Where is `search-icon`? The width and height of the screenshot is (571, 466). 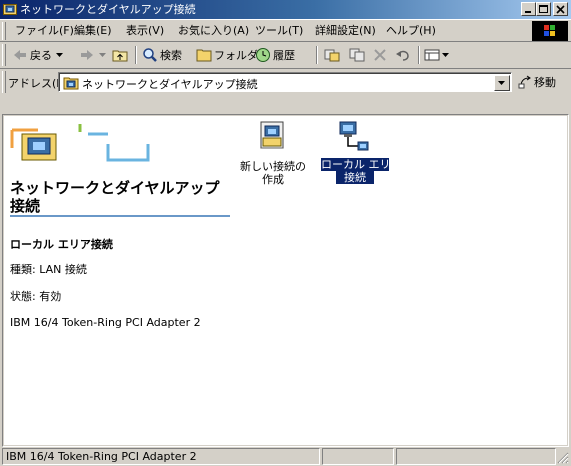 search-icon is located at coordinates (150, 55).